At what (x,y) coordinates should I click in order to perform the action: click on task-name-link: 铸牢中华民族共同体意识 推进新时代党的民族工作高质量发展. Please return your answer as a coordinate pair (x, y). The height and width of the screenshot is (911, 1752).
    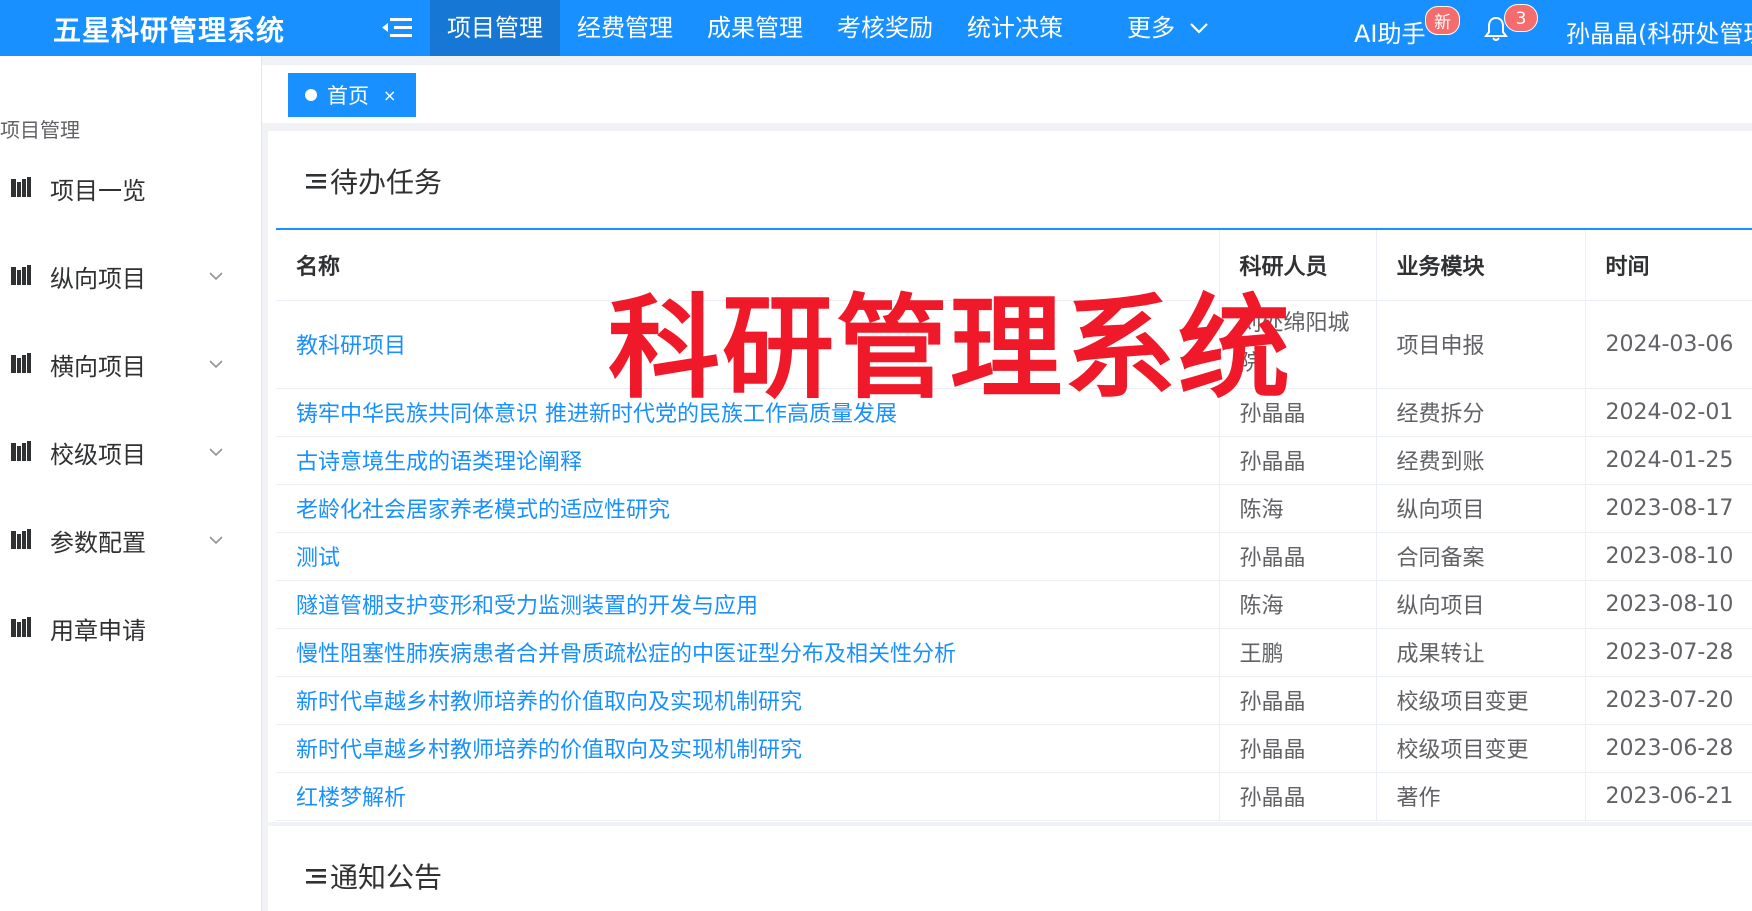
    Looking at the image, I should click on (748, 412).